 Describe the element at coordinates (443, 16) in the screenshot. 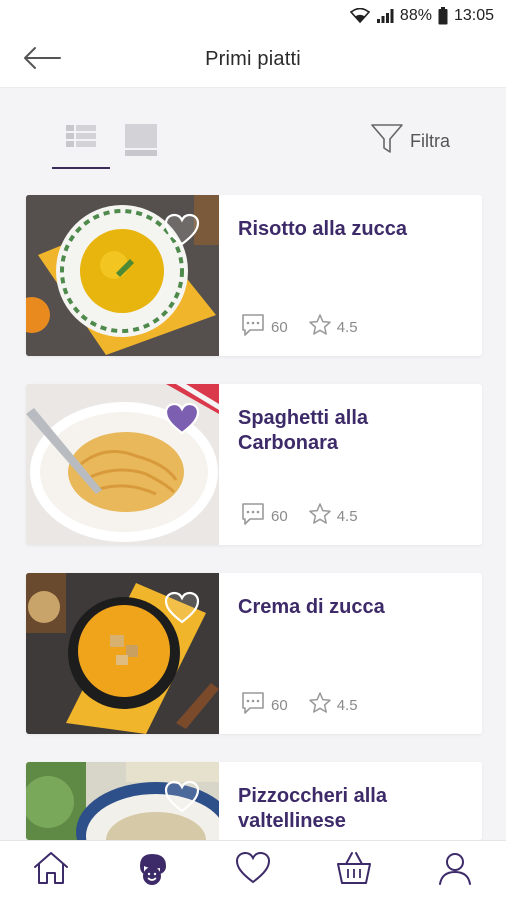

I see `battery-icon` at that location.